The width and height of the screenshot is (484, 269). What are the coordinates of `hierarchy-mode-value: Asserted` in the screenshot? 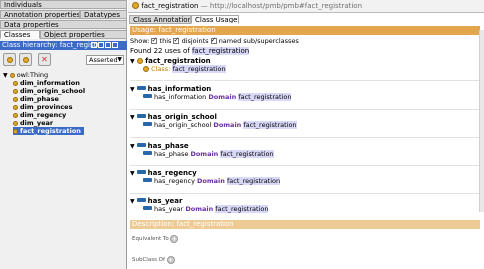 It's located at (103, 60).